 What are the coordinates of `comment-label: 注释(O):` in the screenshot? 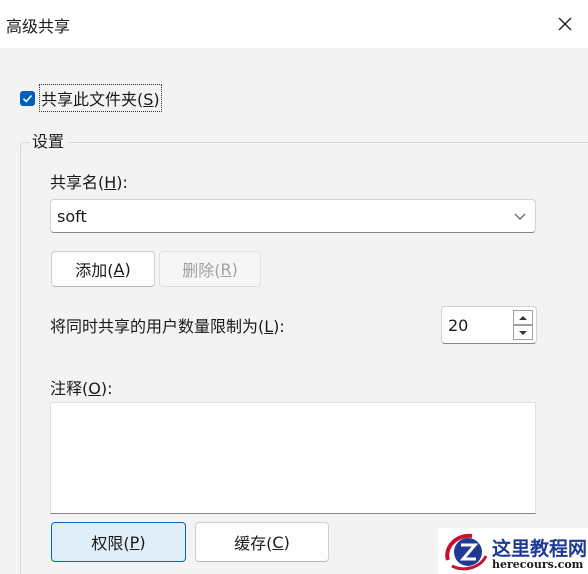 It's located at (81, 388).